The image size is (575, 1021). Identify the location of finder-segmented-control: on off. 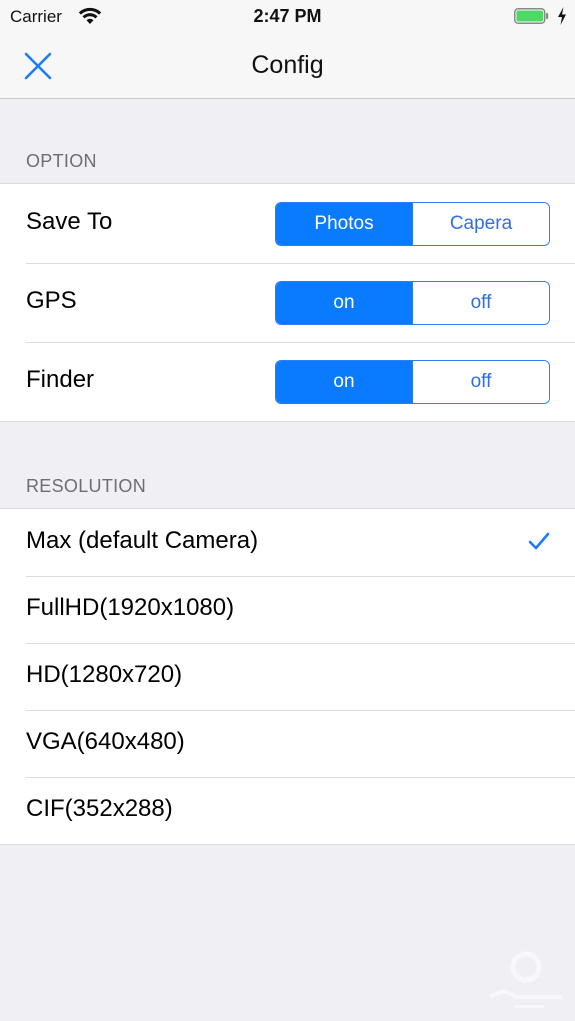
(412, 382).